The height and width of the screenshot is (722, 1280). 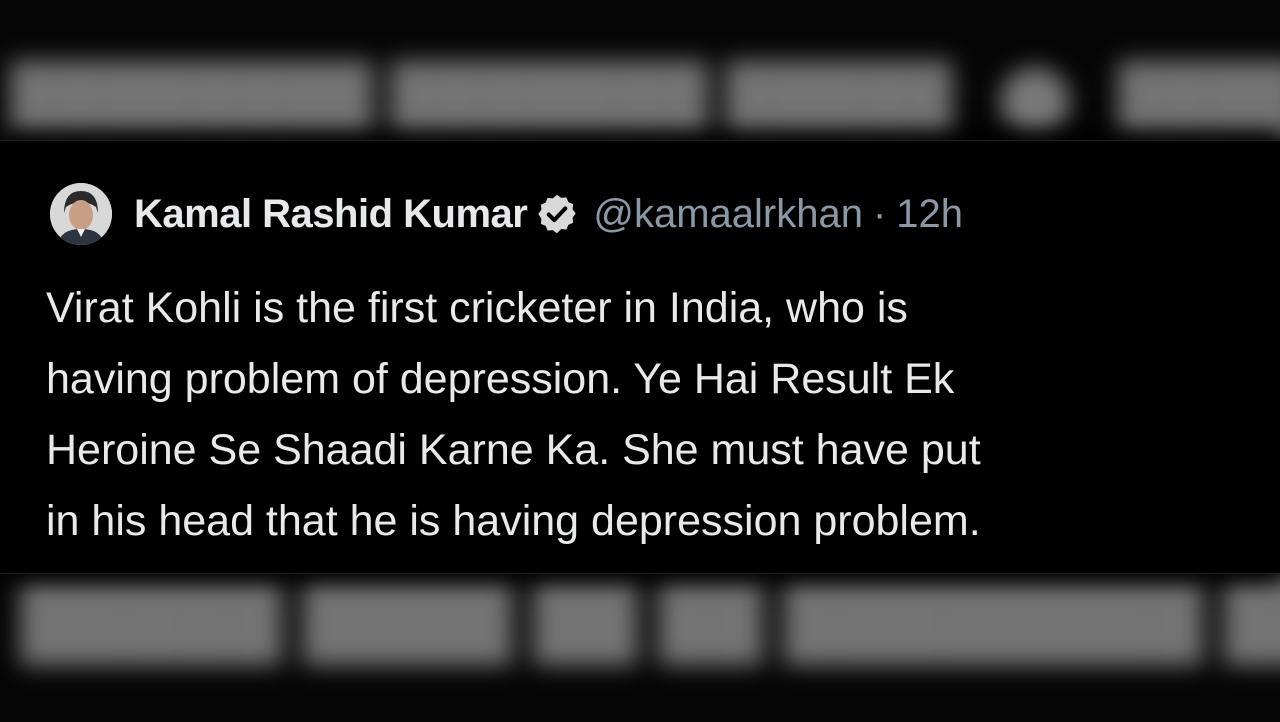 I want to click on timestamp: 12h, so click(x=929, y=214).